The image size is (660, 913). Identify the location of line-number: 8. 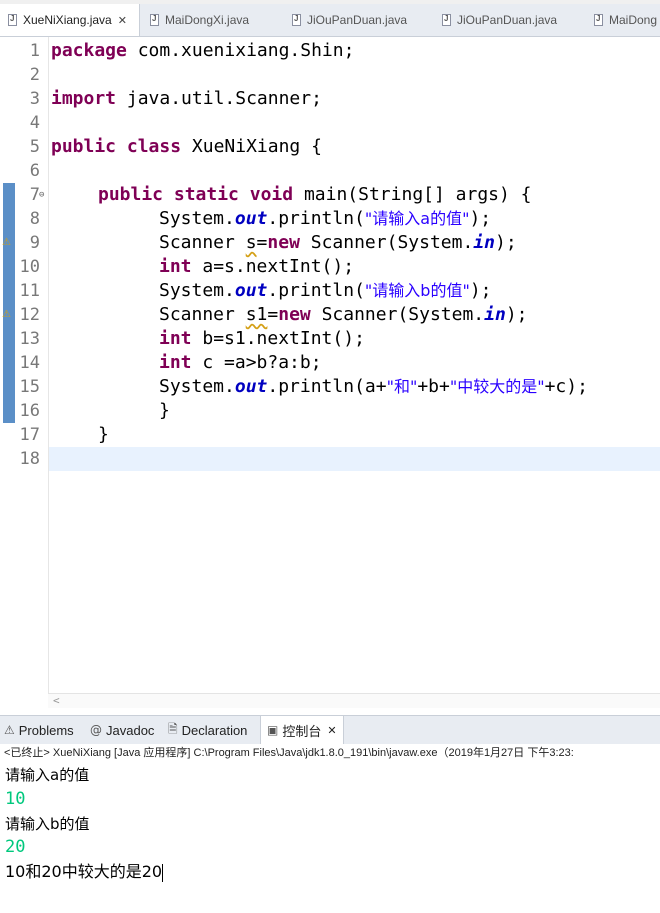
(34, 219).